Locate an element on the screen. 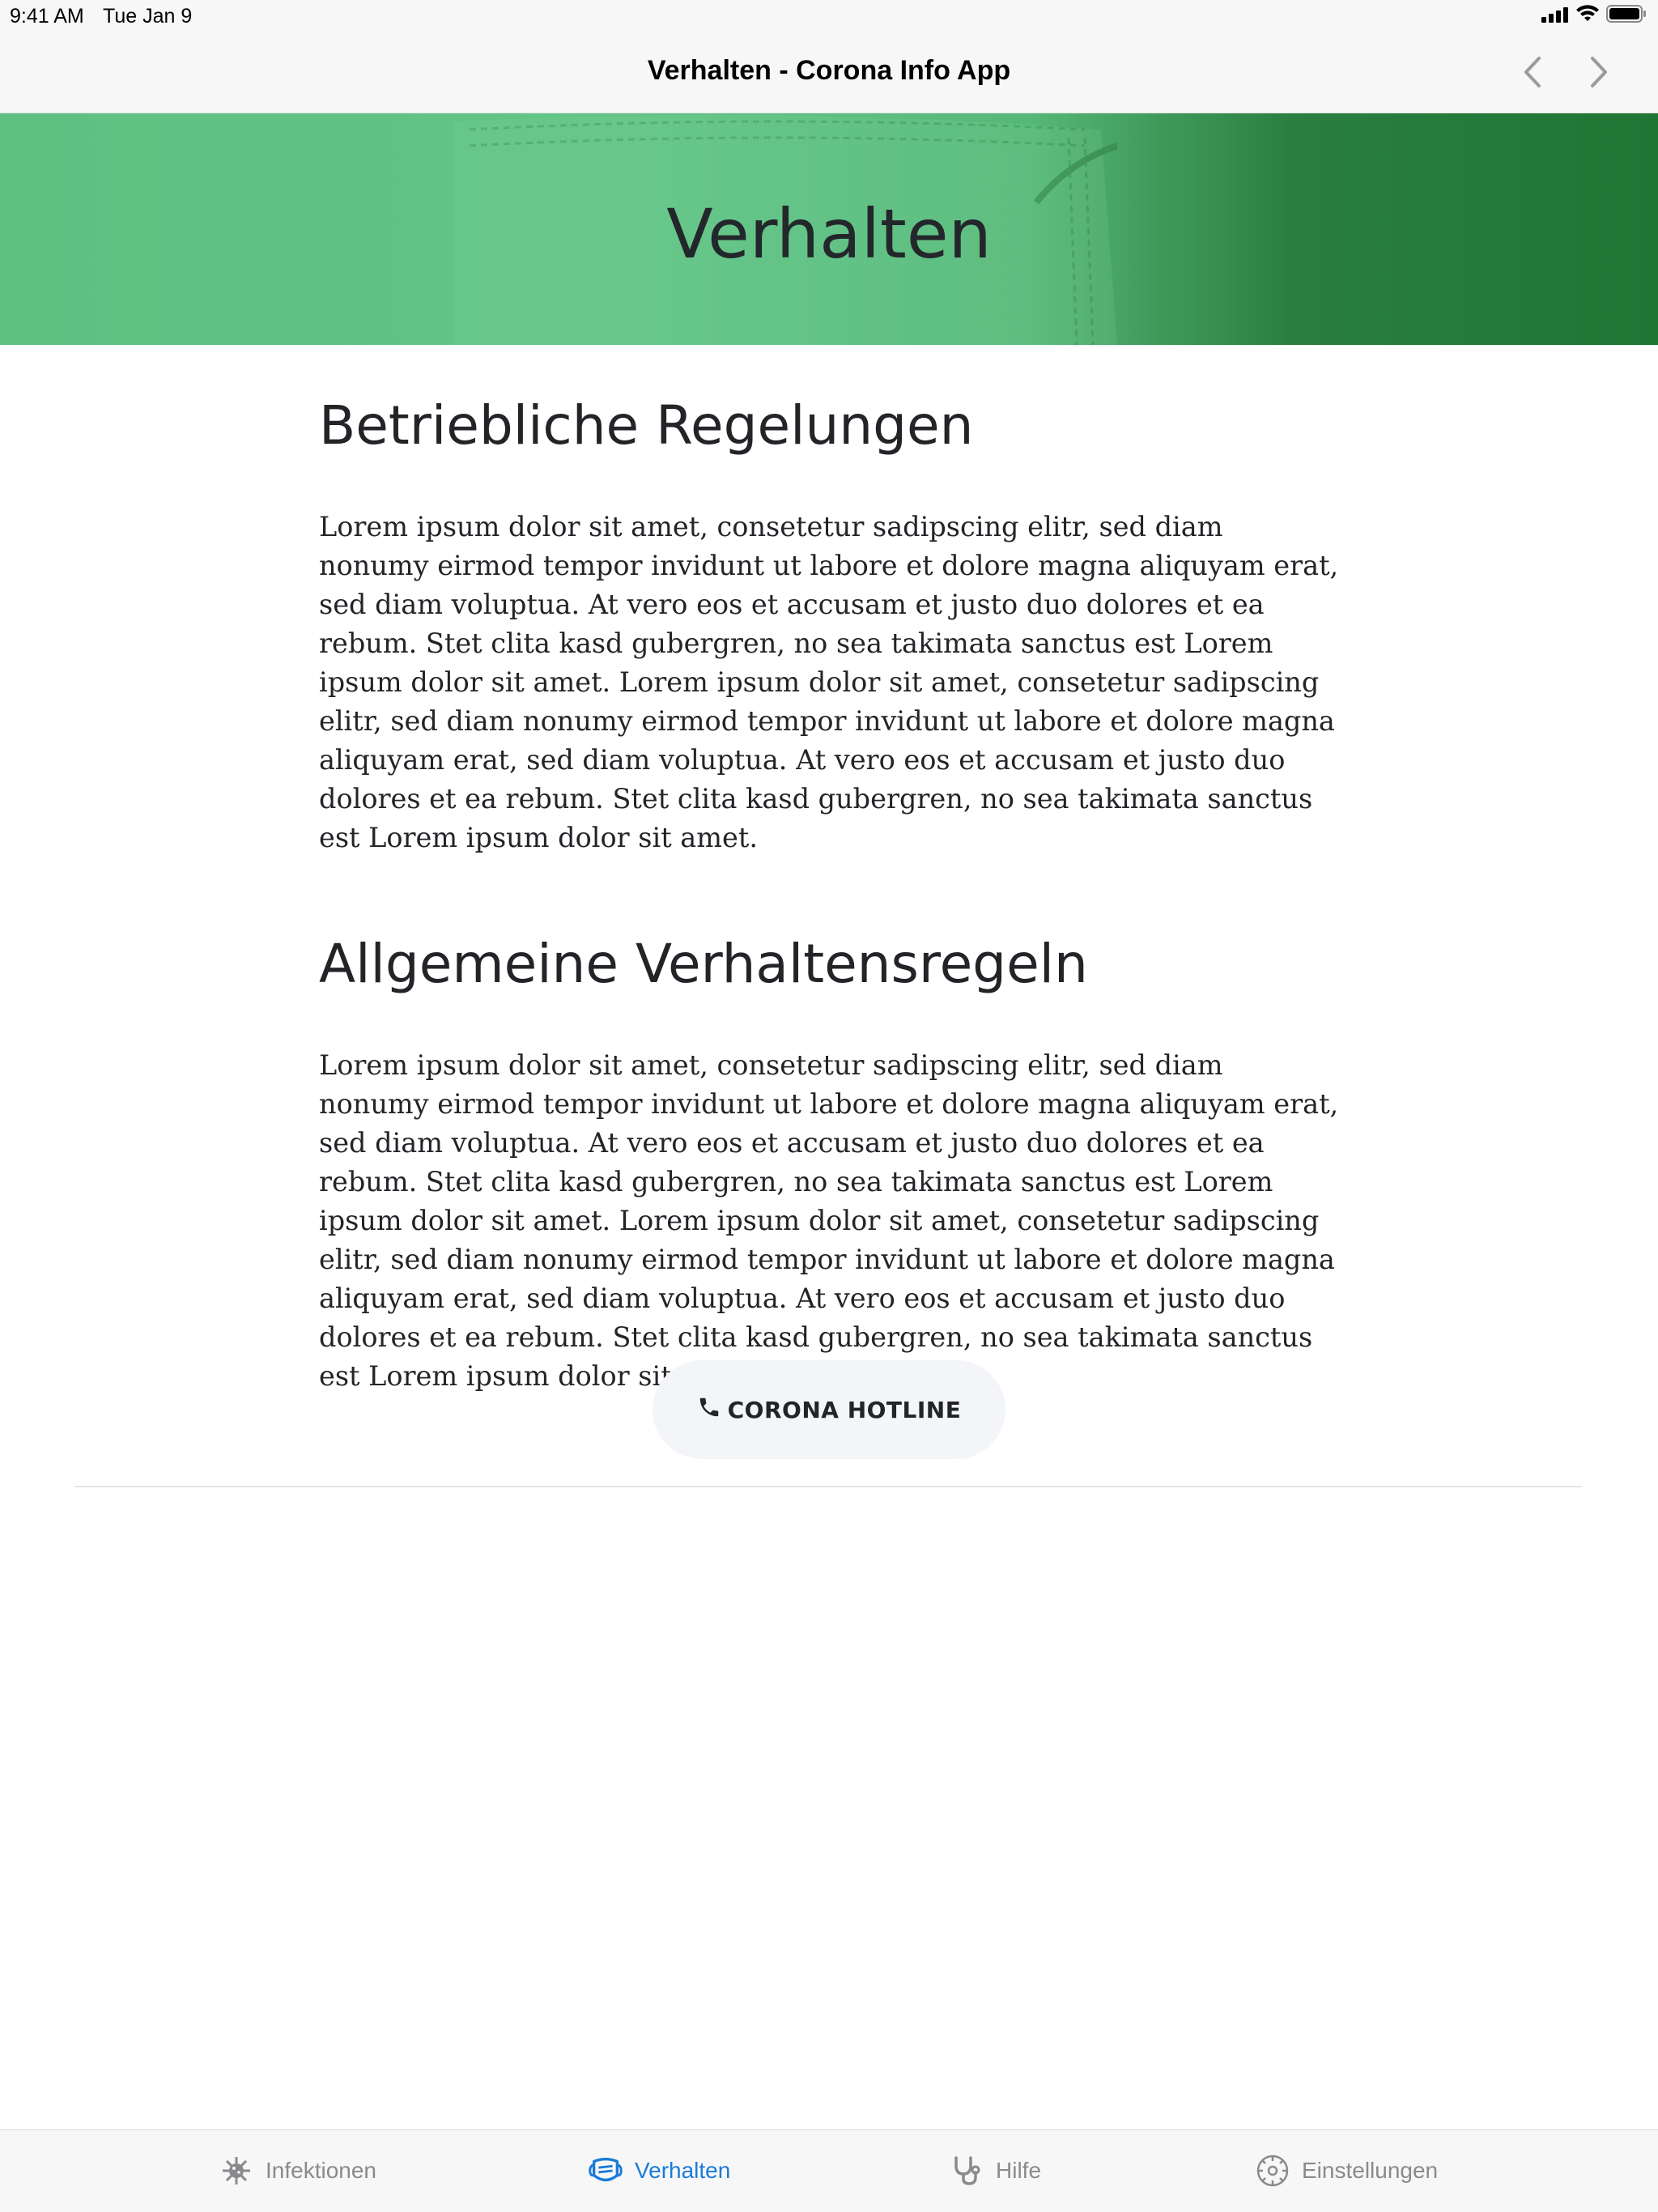 Image resolution: width=1658 pixels, height=2212 pixels. tab-label-infektionen: Infektionen is located at coordinates (321, 2170).